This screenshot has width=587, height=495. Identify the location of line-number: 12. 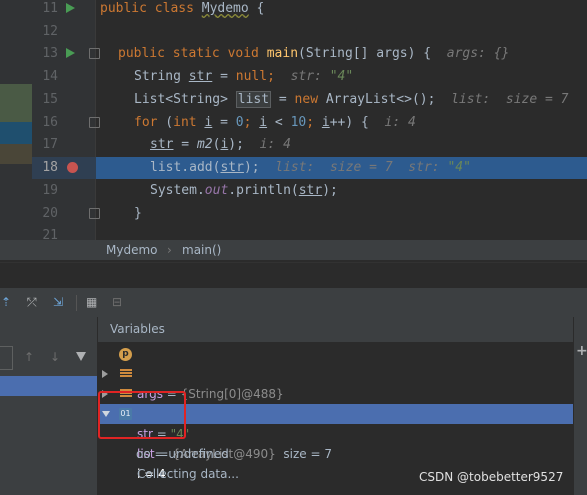
(50, 31).